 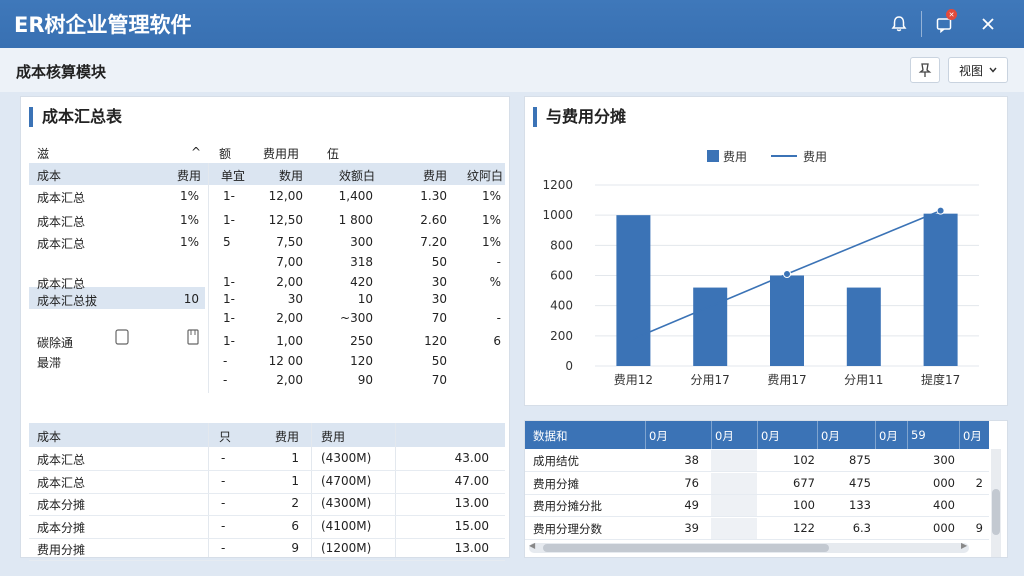 I want to click on bell-button, so click(x=899, y=24).